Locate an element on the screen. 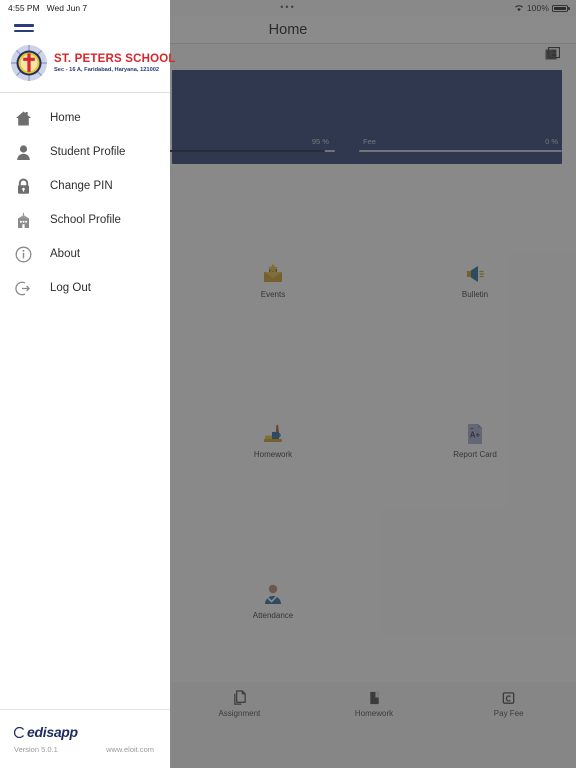 This screenshot has width=576, height=768. app-version: Version 5.0.1 is located at coordinates (36, 749).